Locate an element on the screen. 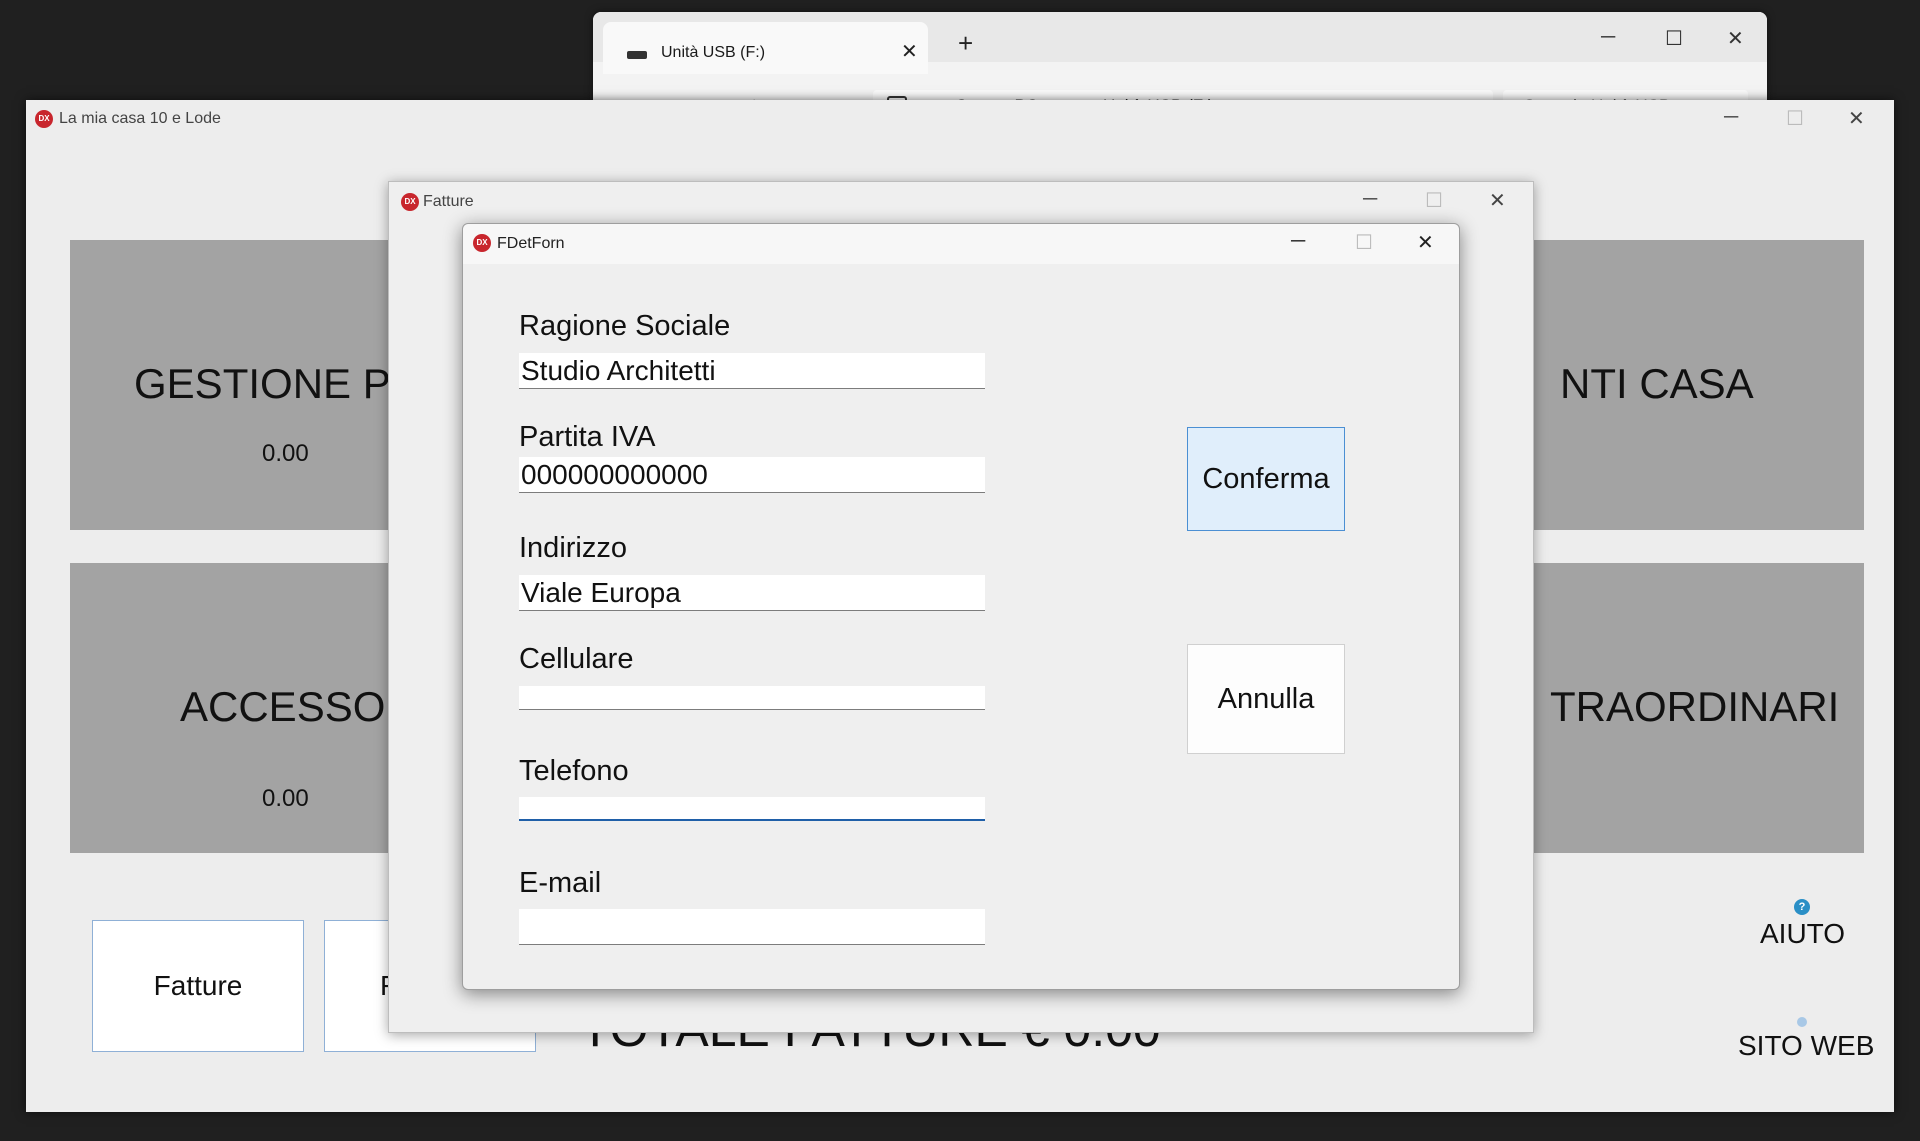 This screenshot has height=1141, width=1920. tile-accessori-value: 0.00 is located at coordinates (285, 798).